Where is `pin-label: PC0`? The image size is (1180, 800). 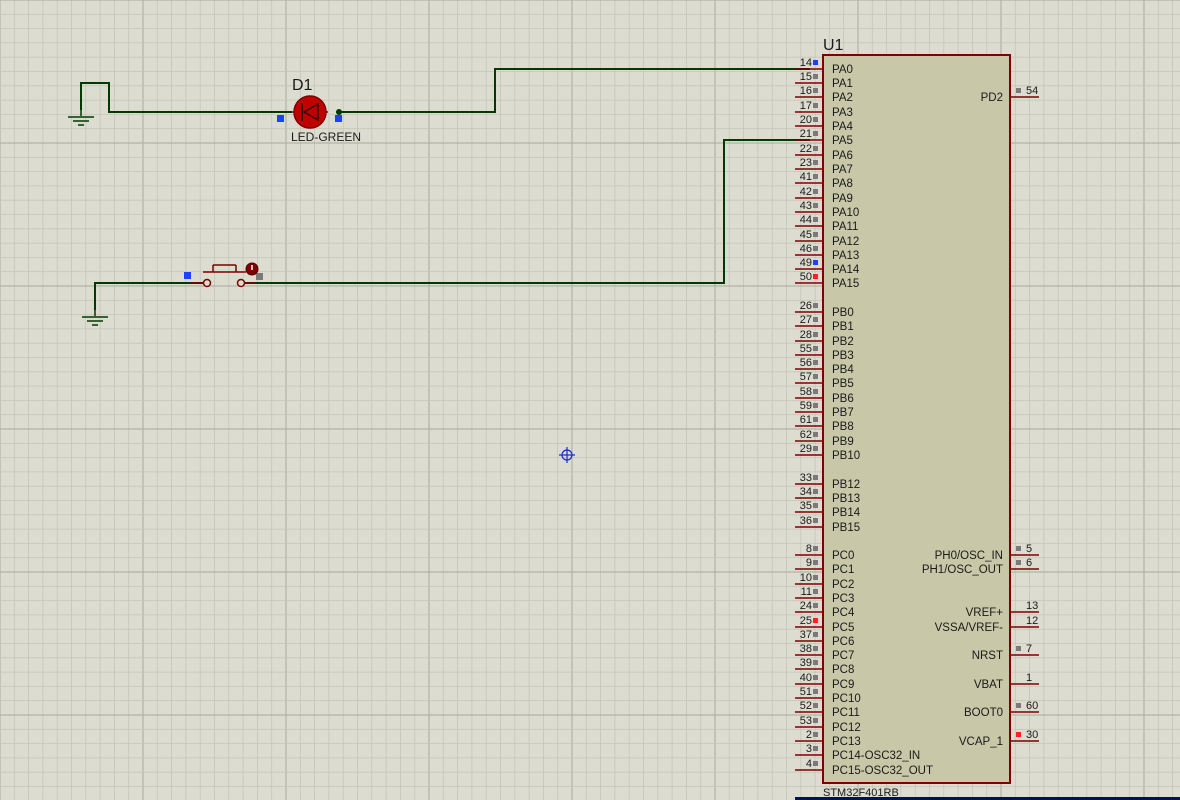
pin-label: PC0 is located at coordinates (843, 556).